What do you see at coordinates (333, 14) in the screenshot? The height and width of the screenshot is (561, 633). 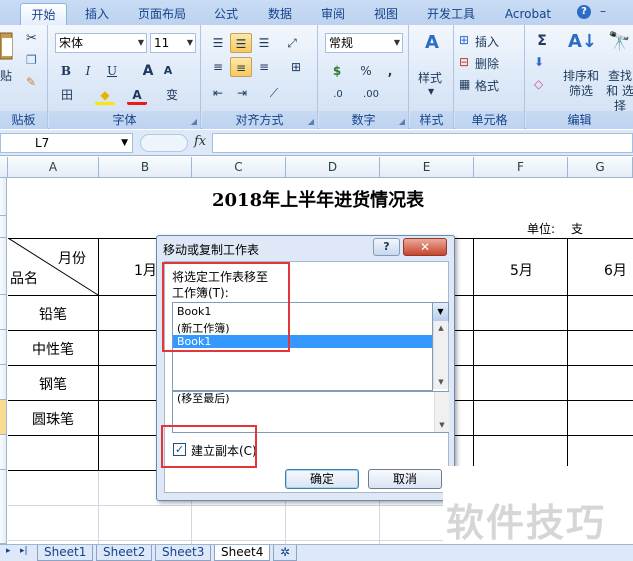 I see `tab-review: 审阅` at bounding box center [333, 14].